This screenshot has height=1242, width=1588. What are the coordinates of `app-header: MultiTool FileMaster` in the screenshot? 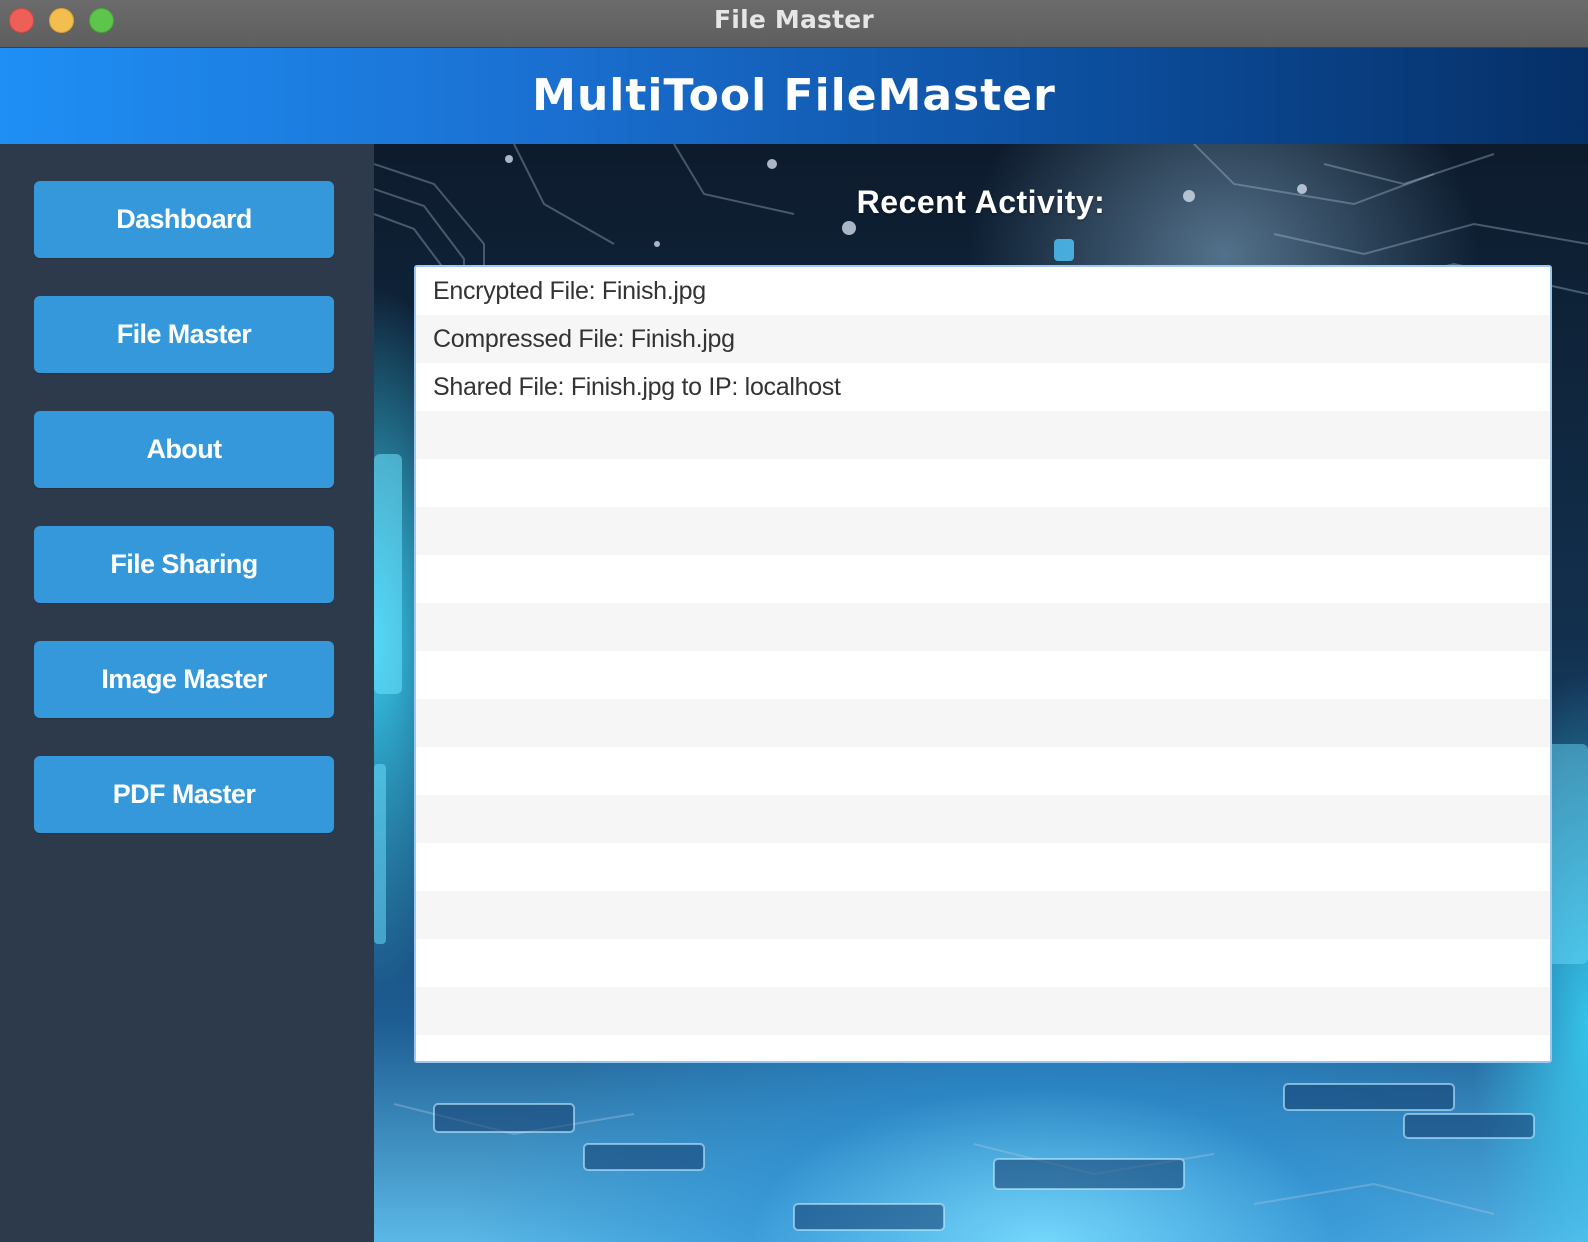 It's located at (794, 96).